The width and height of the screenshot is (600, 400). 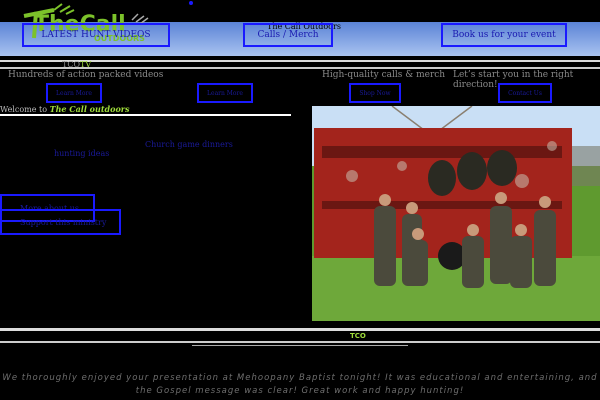 I want to click on section-title-underline, so click(x=300, y=345).